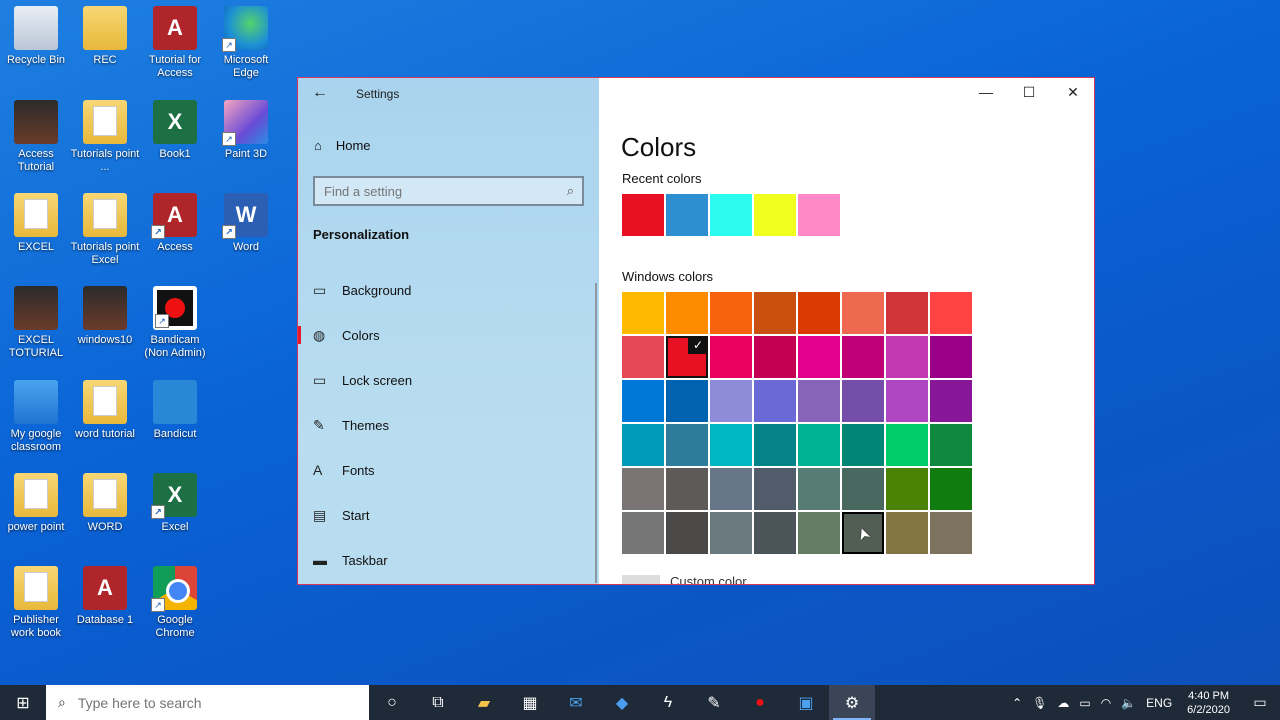  What do you see at coordinates (23, 702) in the screenshot?
I see `windows-start-icon: ⊞` at bounding box center [23, 702].